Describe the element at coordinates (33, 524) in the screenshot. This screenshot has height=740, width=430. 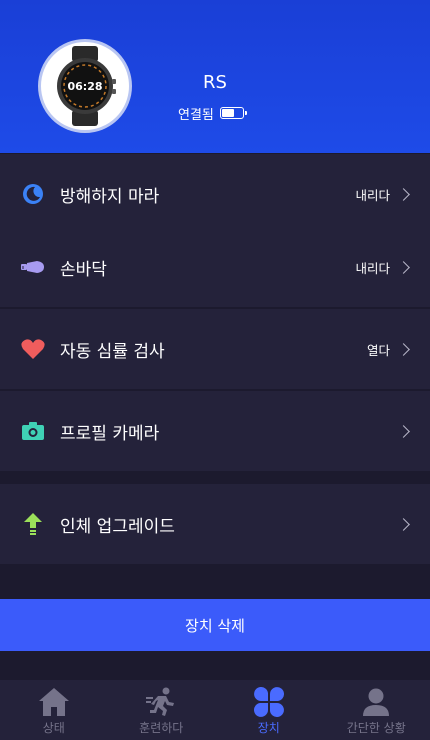
I see `upgrade-arrow-icon` at that location.